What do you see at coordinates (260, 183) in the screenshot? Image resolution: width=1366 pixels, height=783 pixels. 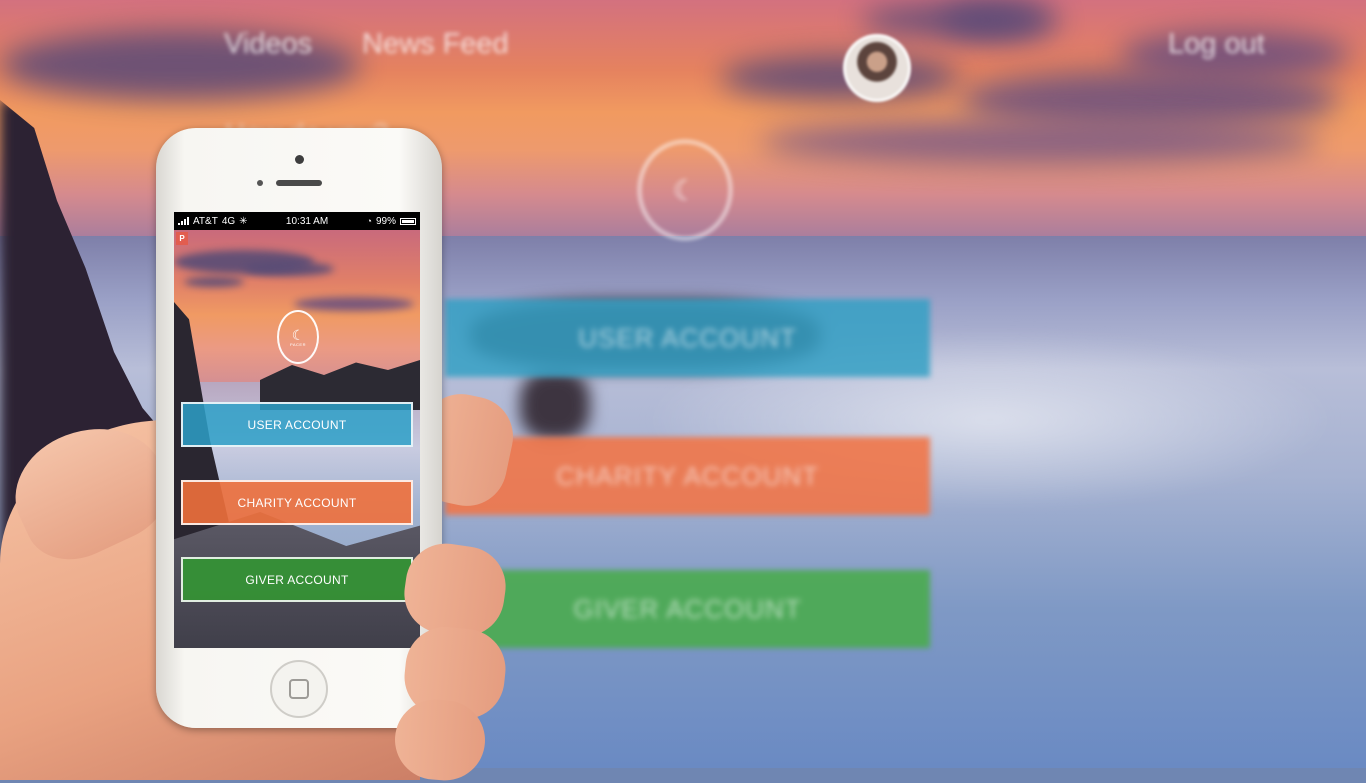 I see `sensor-icon` at bounding box center [260, 183].